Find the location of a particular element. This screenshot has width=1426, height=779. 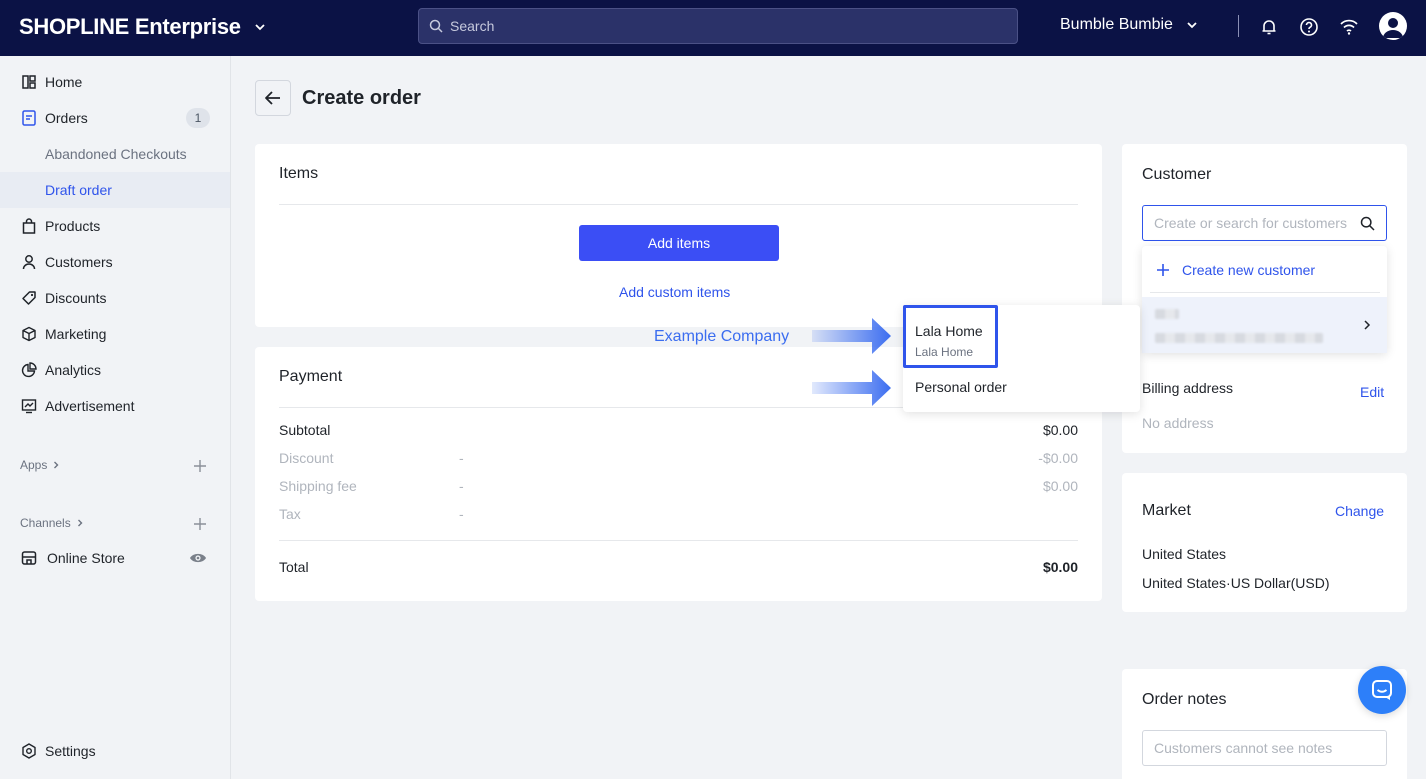

sidebar-item-advertisement: Advertisement is located at coordinates (115, 406).